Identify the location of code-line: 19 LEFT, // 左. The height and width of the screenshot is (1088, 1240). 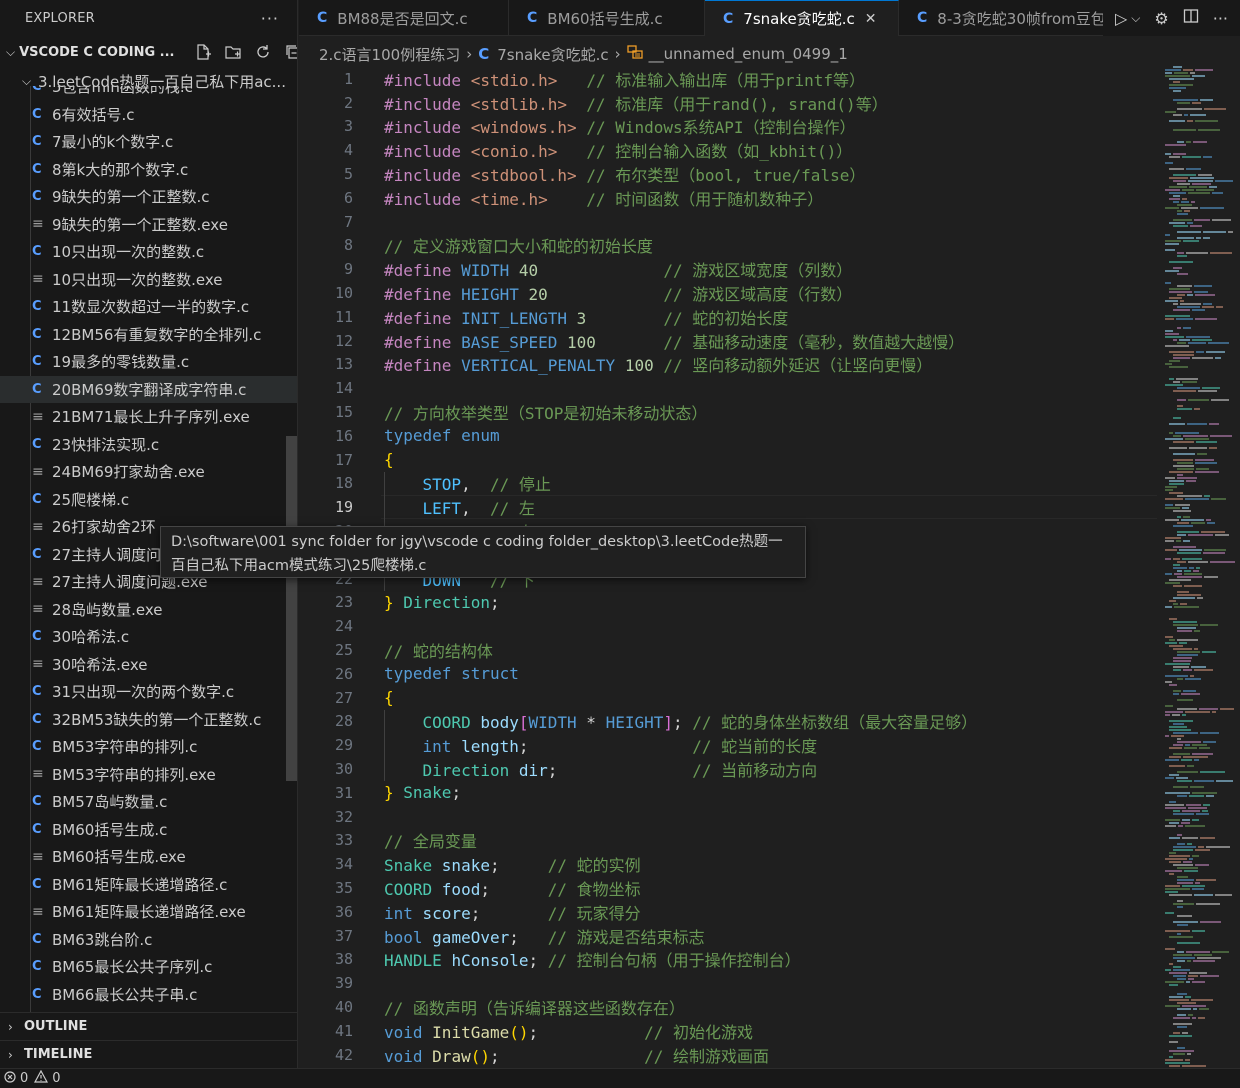
(730, 507).